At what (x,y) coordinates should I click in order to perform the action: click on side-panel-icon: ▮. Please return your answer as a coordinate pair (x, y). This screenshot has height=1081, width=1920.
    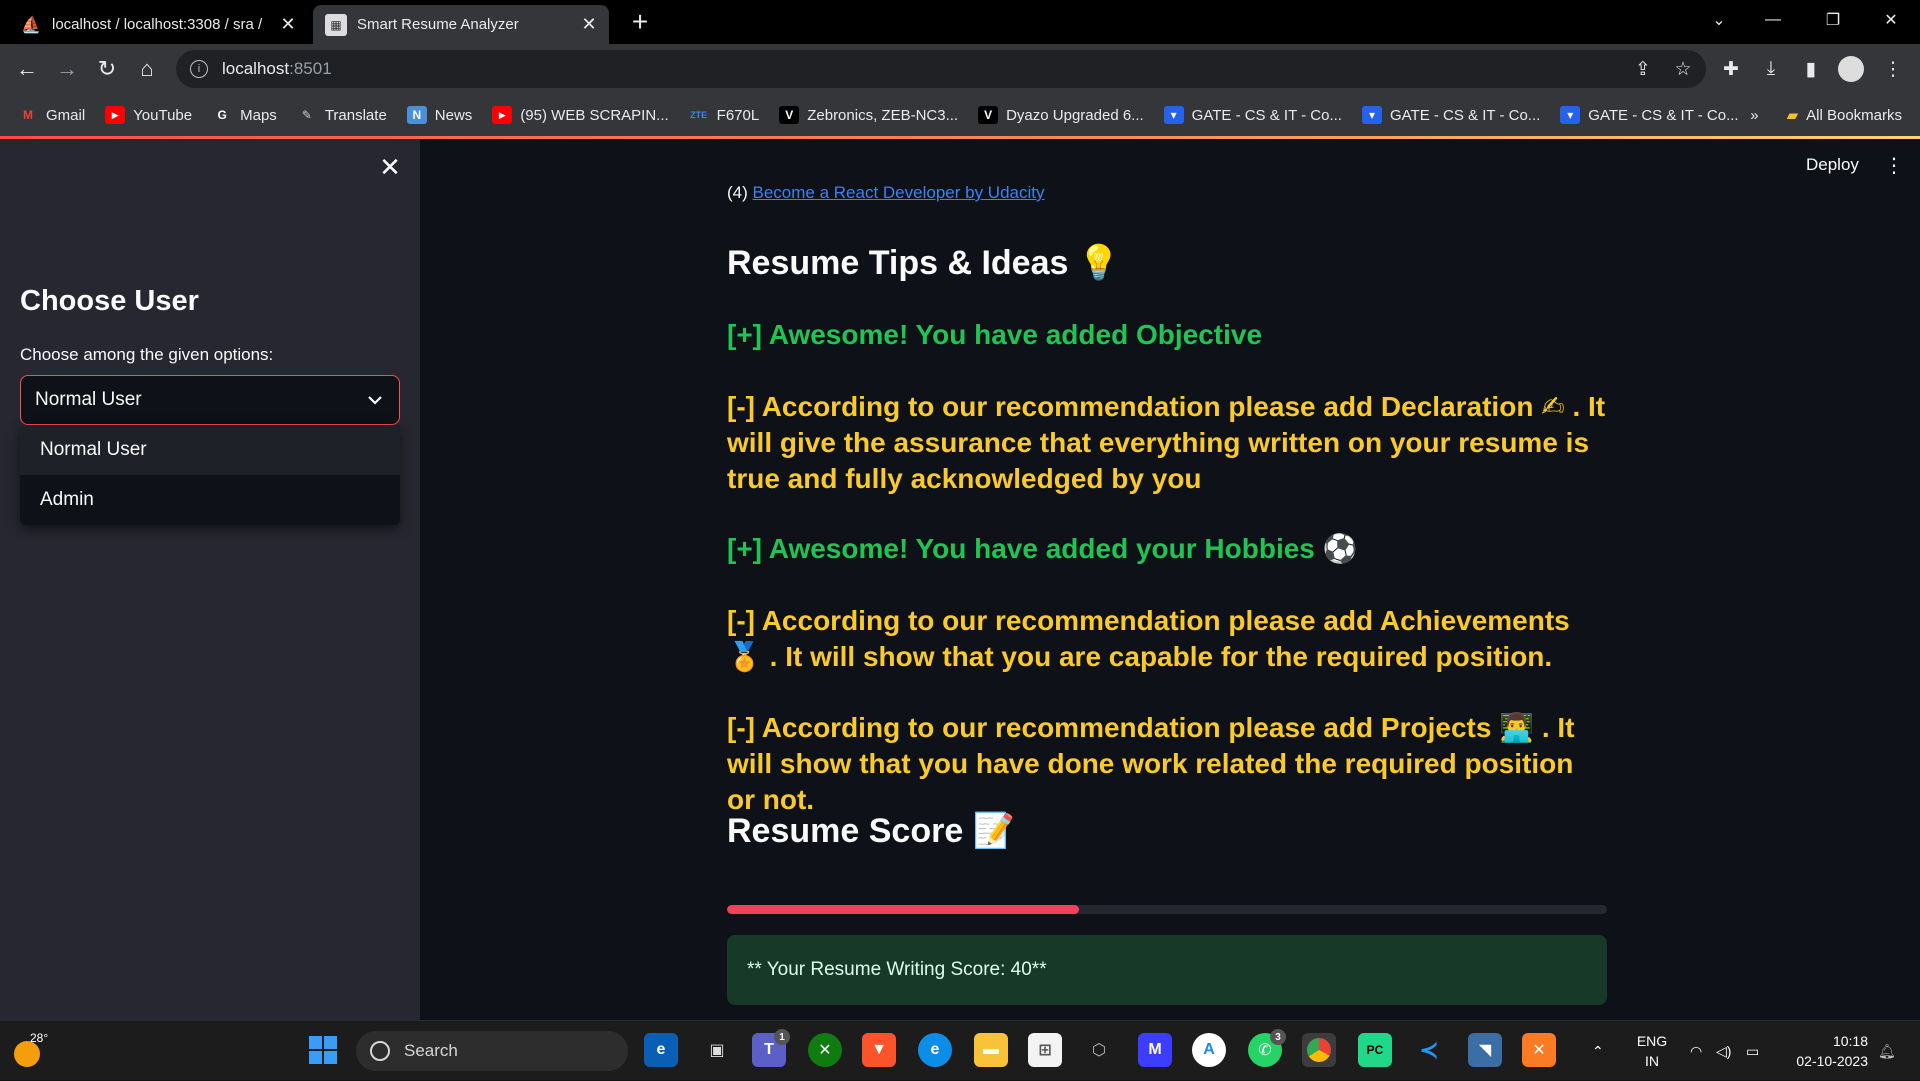
    Looking at the image, I should click on (1811, 69).